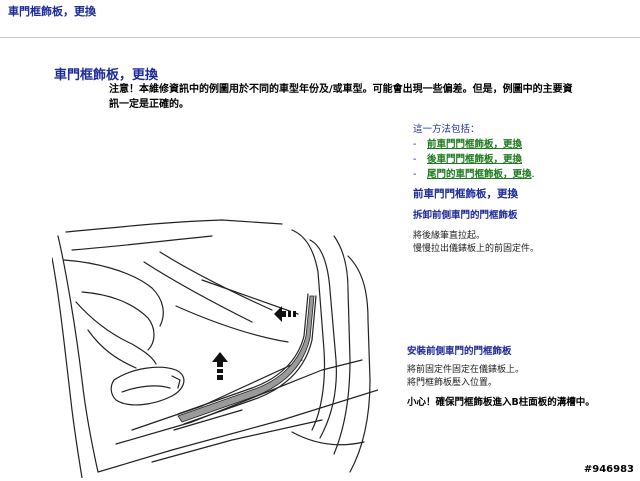 The image size is (640, 481). I want to click on install-steps: 將前固定件固定在儀錶板上。 將門框飾板壓入位置。, so click(519, 377).